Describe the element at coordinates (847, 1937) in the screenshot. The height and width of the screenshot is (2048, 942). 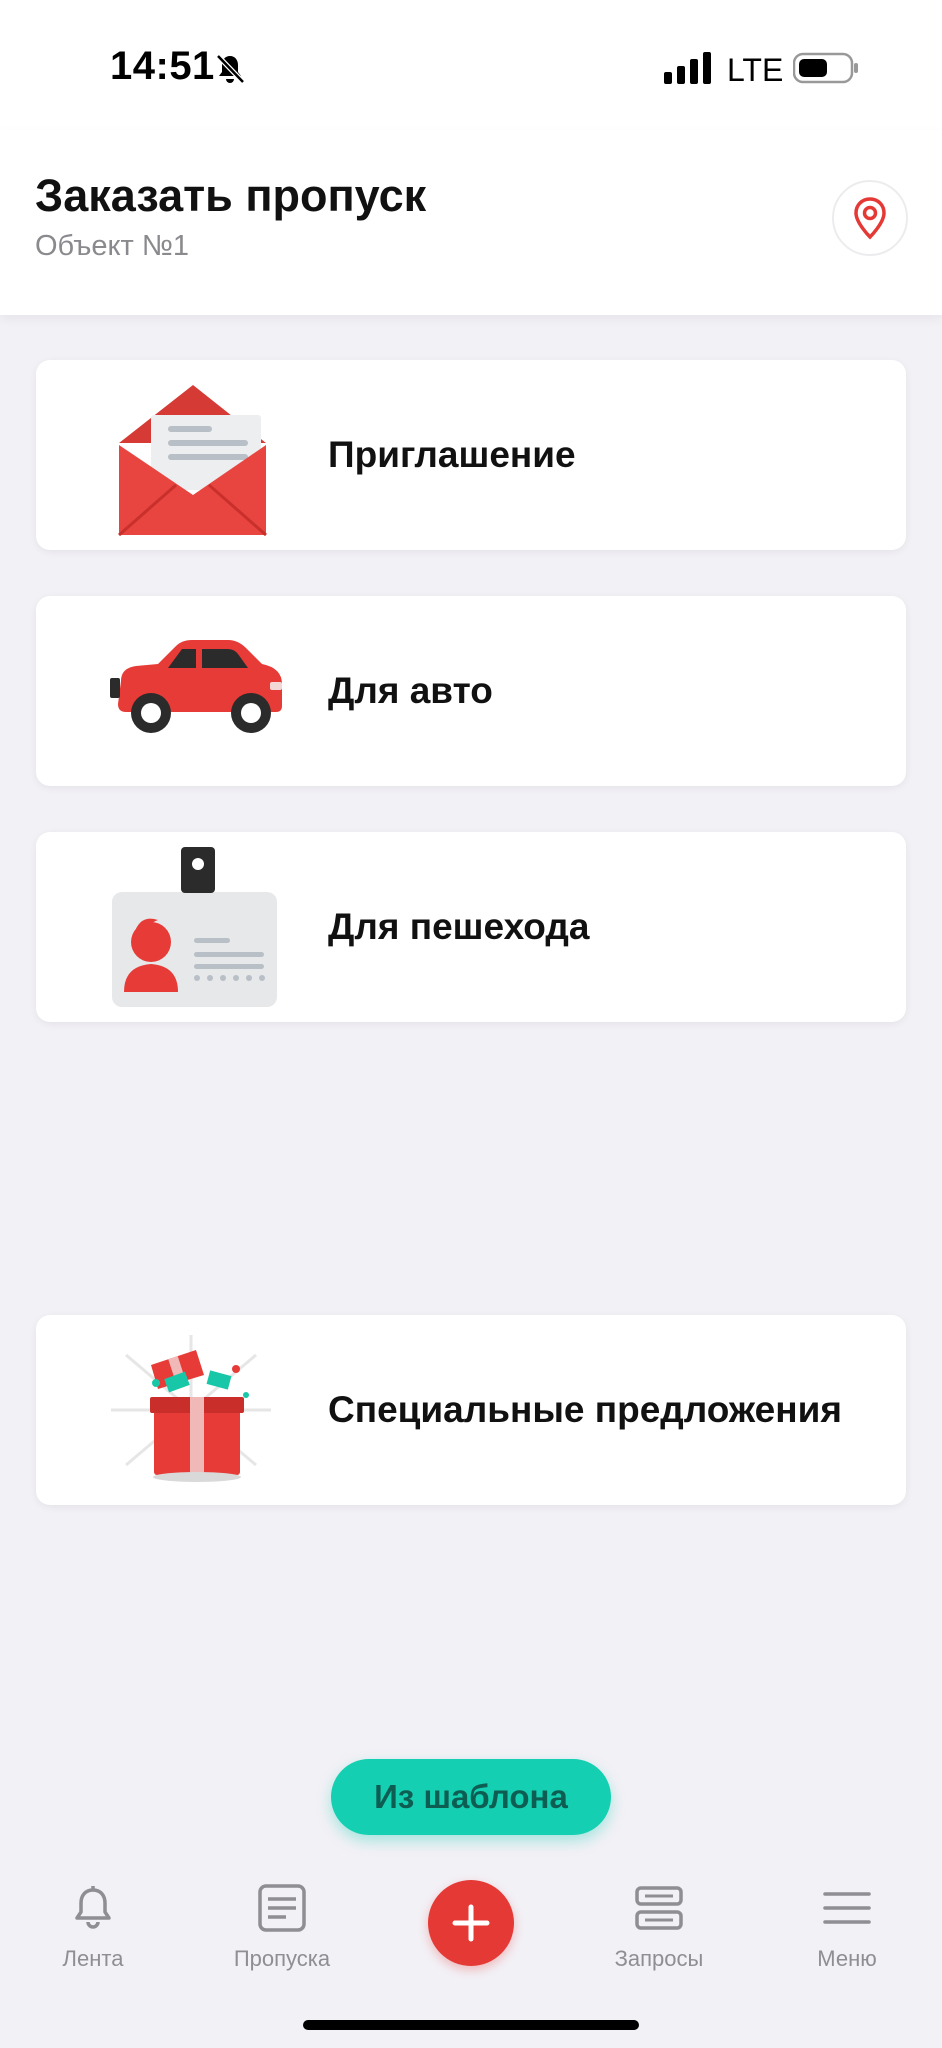
I see `tab-menu: Меню` at that location.